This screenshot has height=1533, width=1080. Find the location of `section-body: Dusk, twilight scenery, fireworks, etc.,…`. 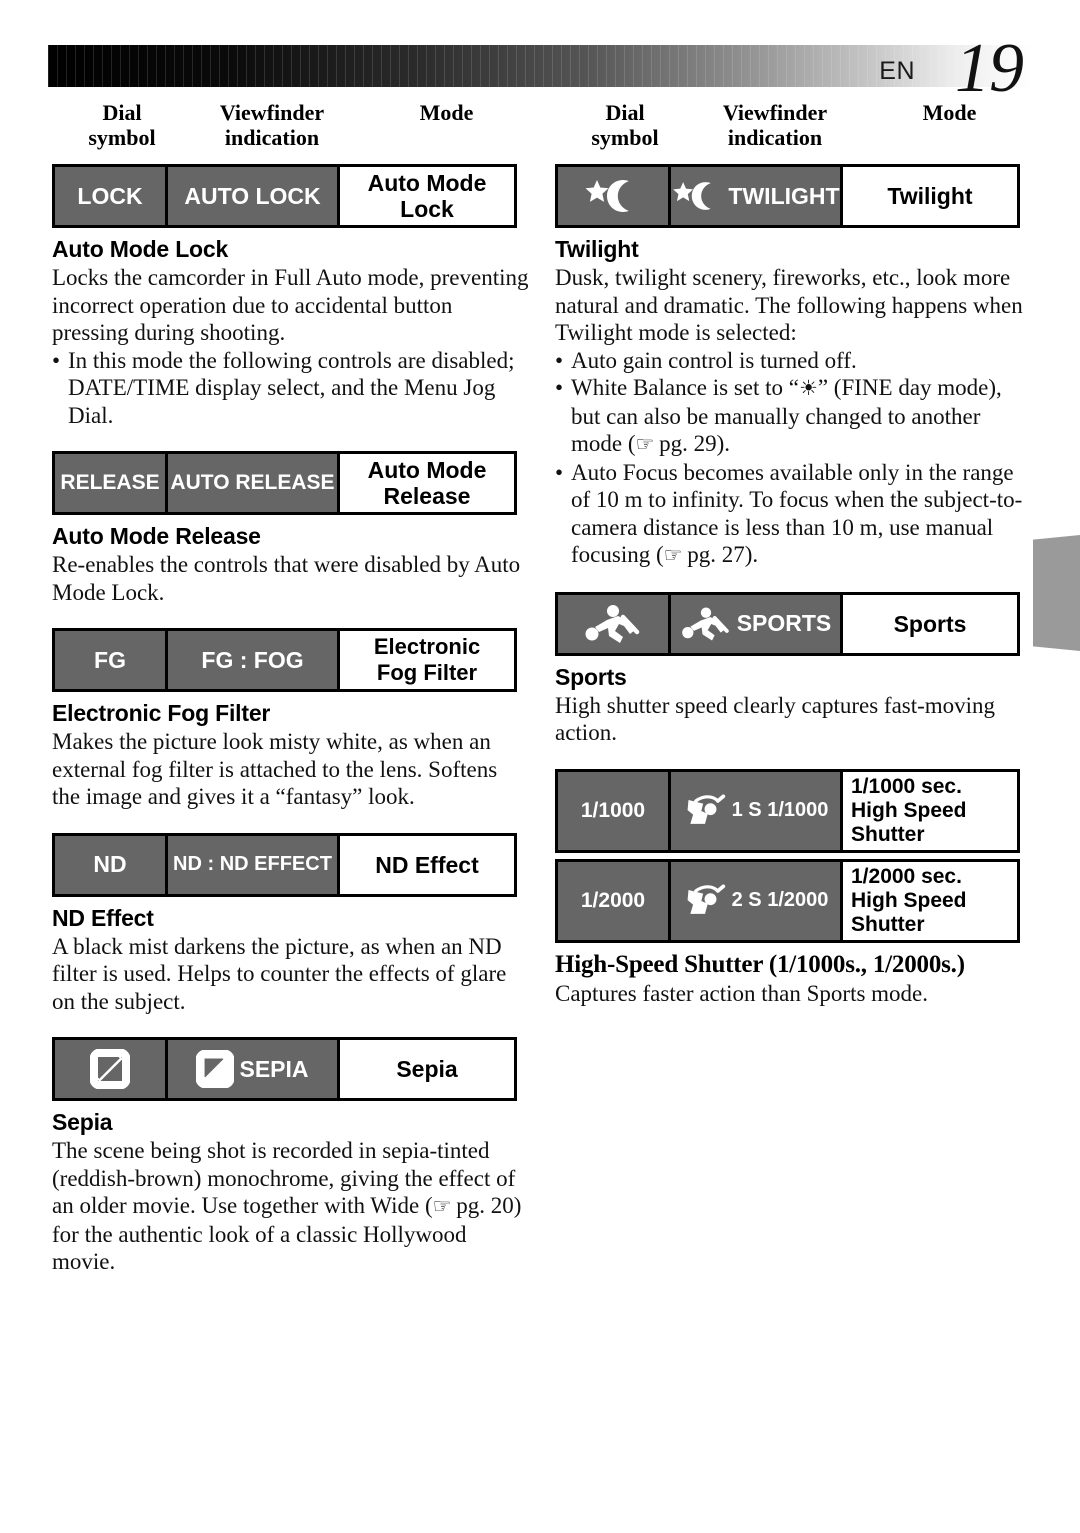

section-body: Dusk, twilight scenery, fireworks, etc.,… is located at coordinates (789, 305).